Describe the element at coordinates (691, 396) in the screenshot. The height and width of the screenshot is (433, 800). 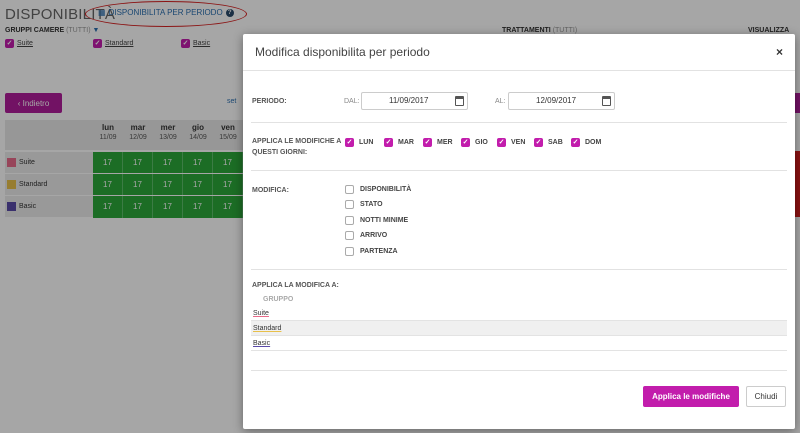
I see `apply-changes-button: Applica le modifiche` at that location.